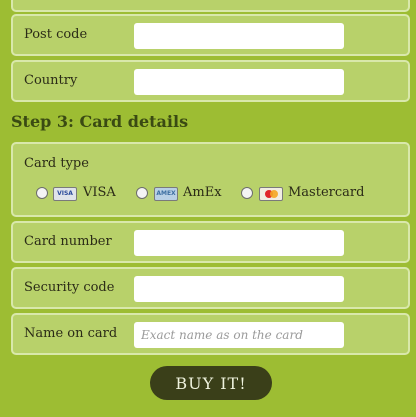 This screenshot has height=417, width=416. Describe the element at coordinates (271, 194) in the screenshot. I see `mastercard-card-icon` at that location.